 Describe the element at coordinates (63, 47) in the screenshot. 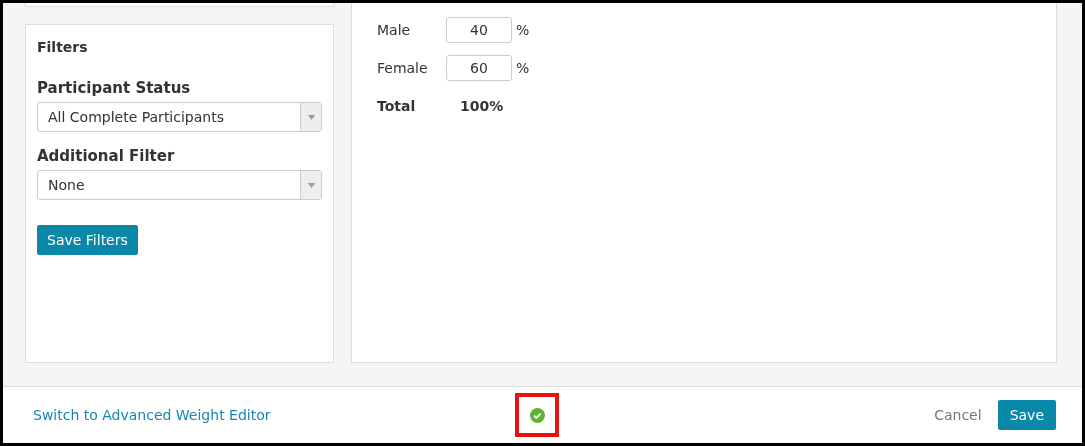

I see `panel-title: Filters` at that location.